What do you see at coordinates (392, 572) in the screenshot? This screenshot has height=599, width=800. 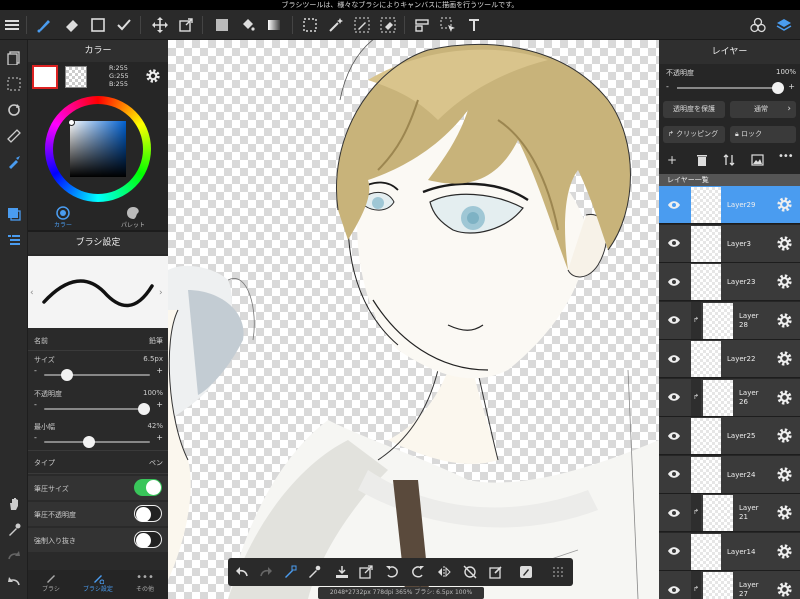 I see `rotate-left-icon` at bounding box center [392, 572].